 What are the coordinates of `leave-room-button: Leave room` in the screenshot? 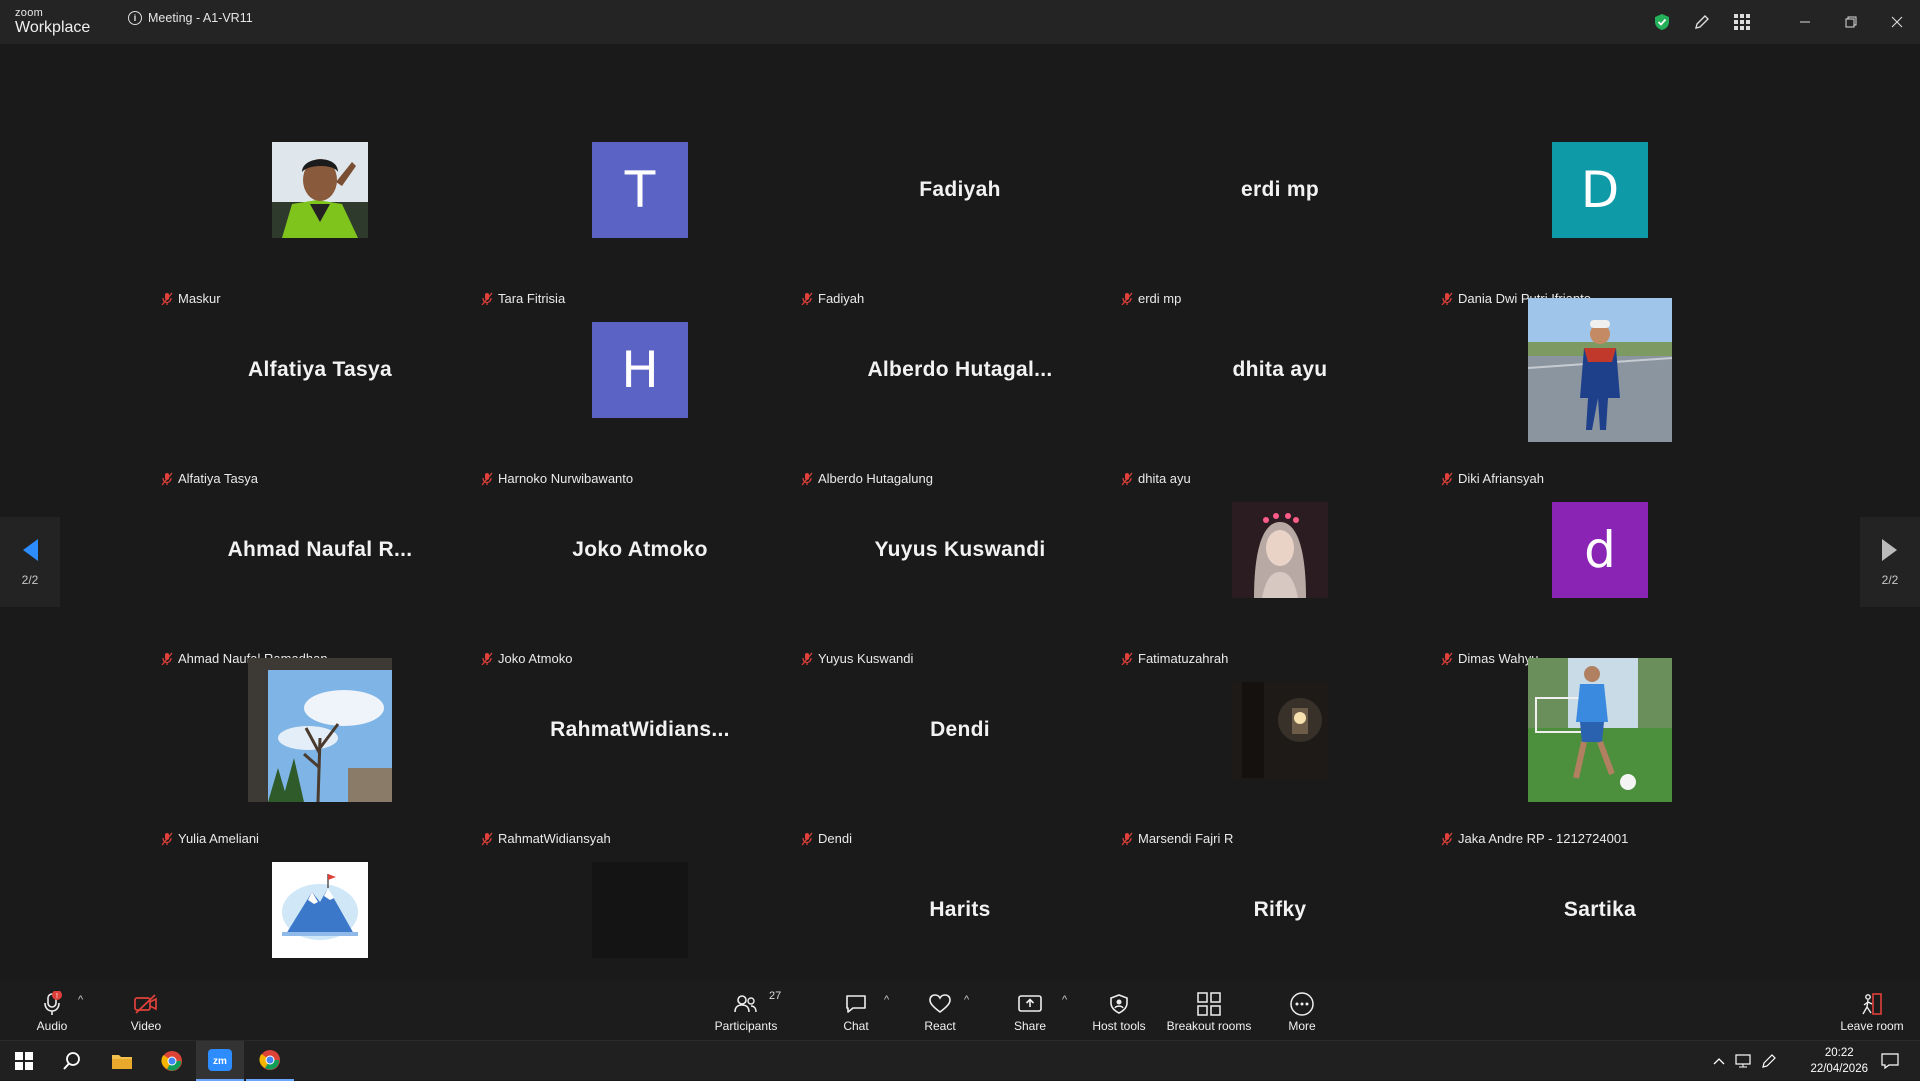 It's located at (1872, 1010).